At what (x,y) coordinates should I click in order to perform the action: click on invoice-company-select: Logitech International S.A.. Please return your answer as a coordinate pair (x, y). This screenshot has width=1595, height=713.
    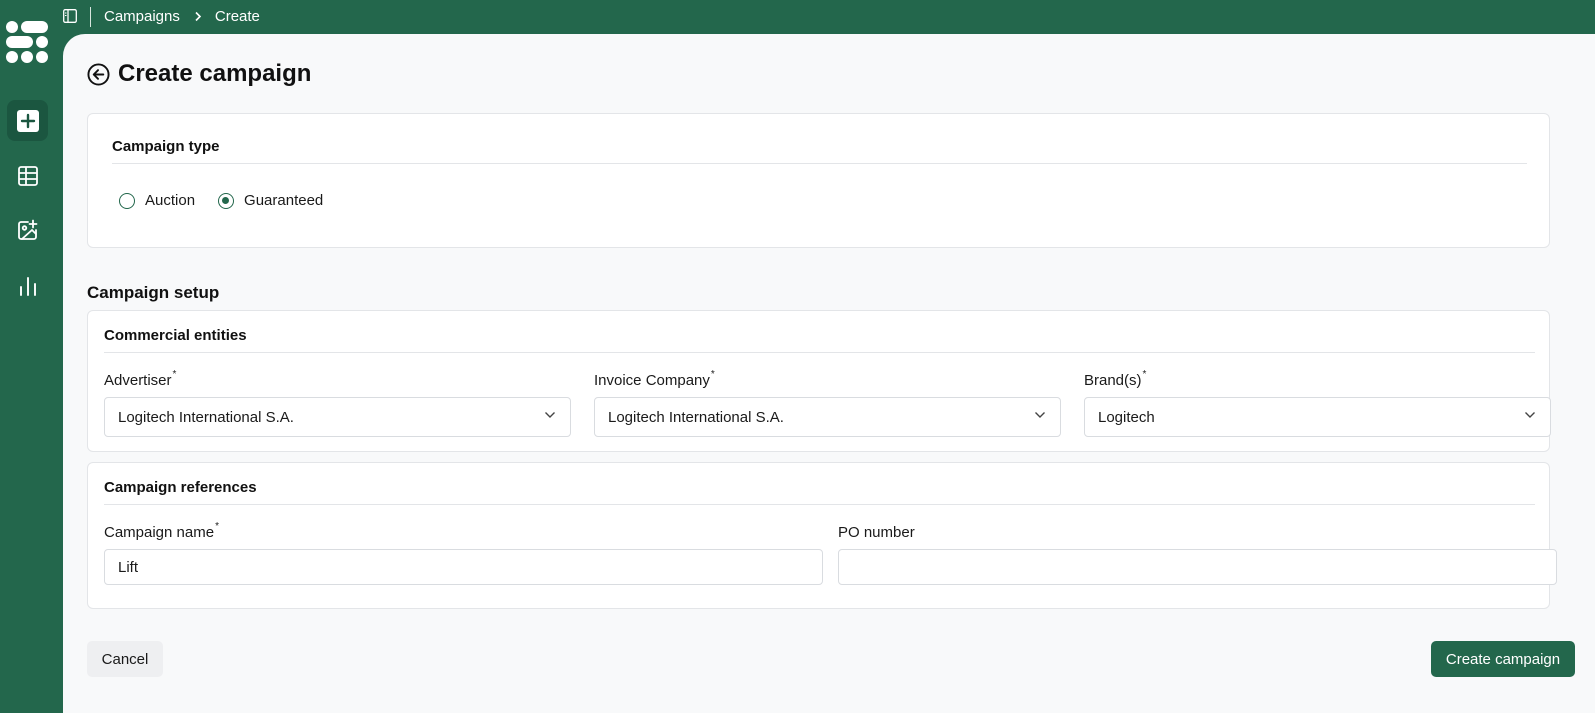
    Looking at the image, I should click on (827, 417).